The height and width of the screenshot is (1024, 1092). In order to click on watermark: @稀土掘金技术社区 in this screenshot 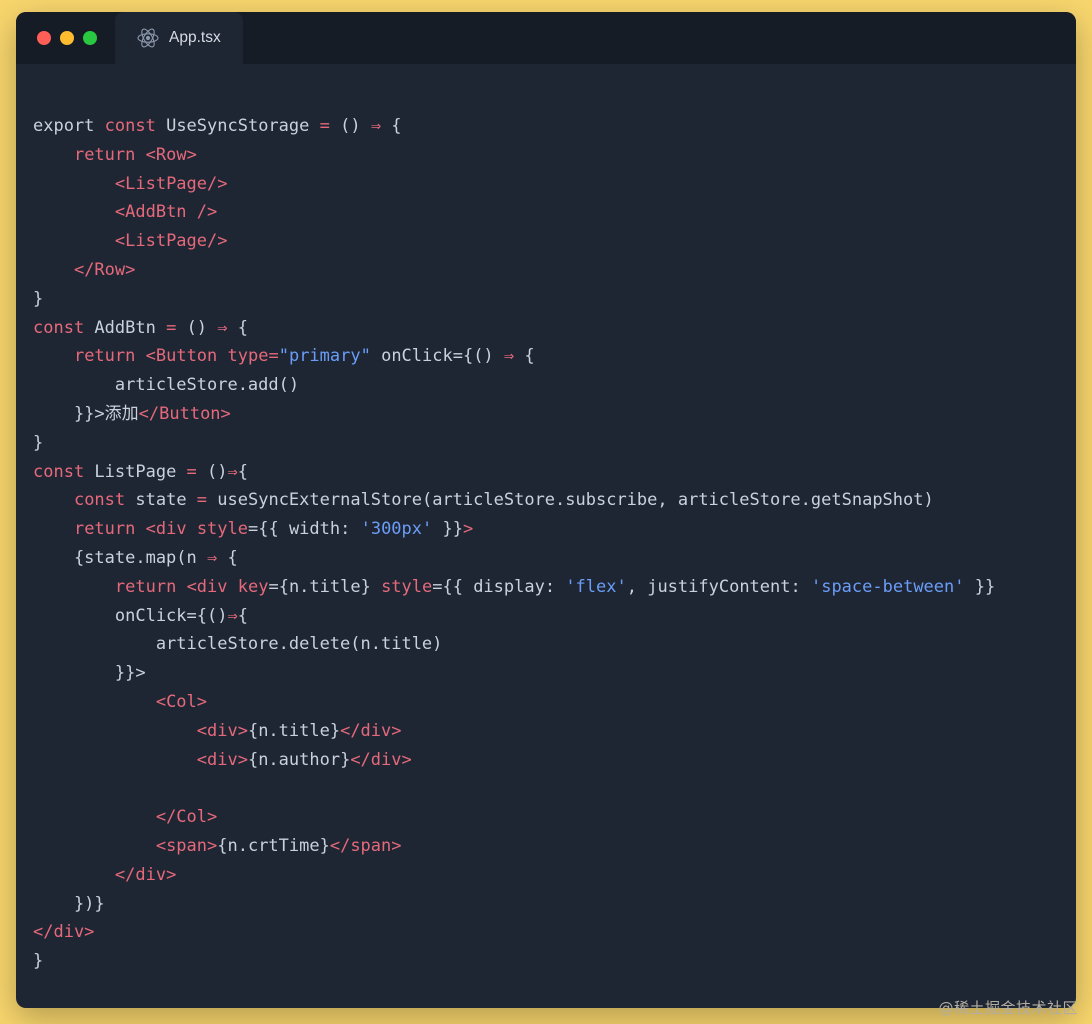, I will do `click(1008, 1008)`.